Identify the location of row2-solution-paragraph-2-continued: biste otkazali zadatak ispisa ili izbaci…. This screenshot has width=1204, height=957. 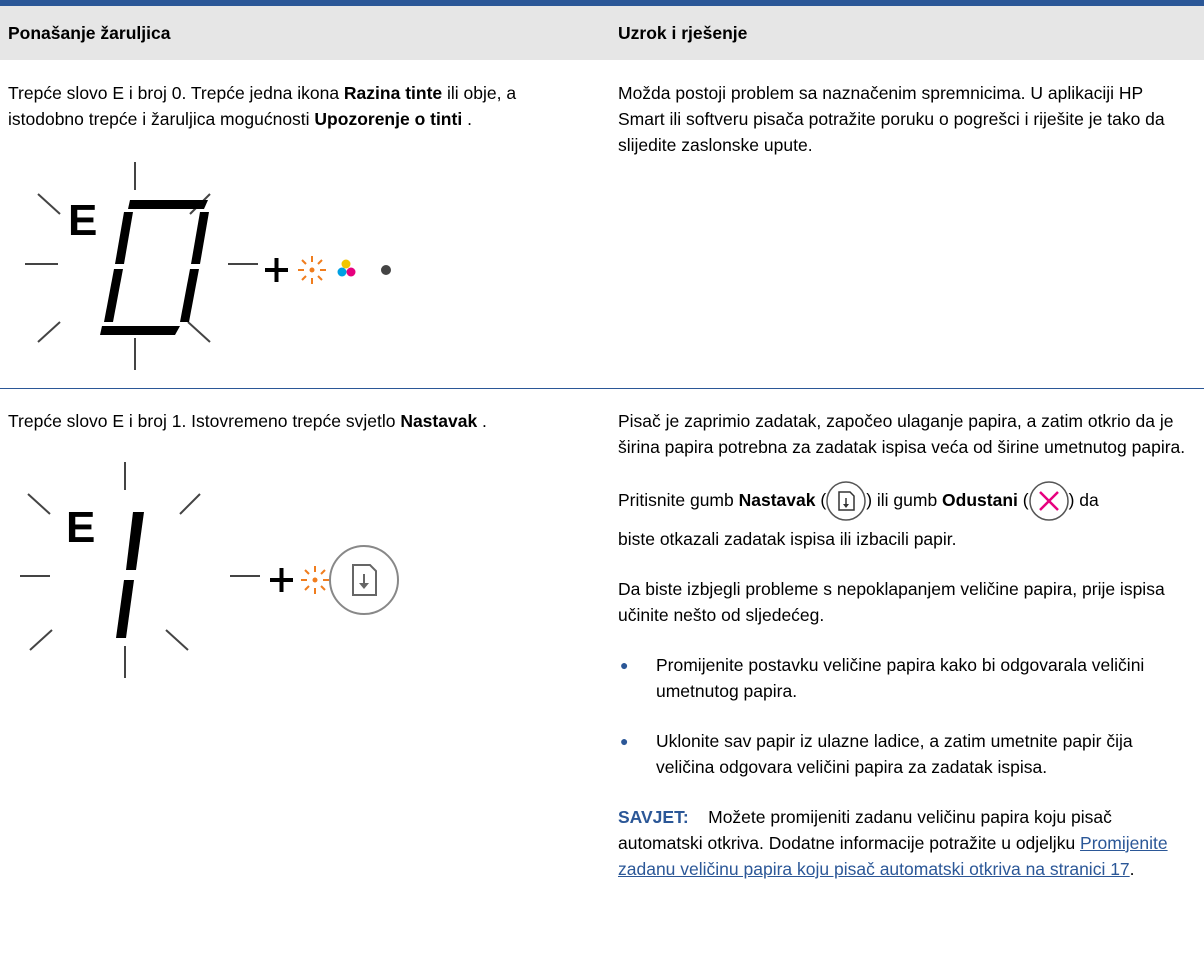
(787, 539).